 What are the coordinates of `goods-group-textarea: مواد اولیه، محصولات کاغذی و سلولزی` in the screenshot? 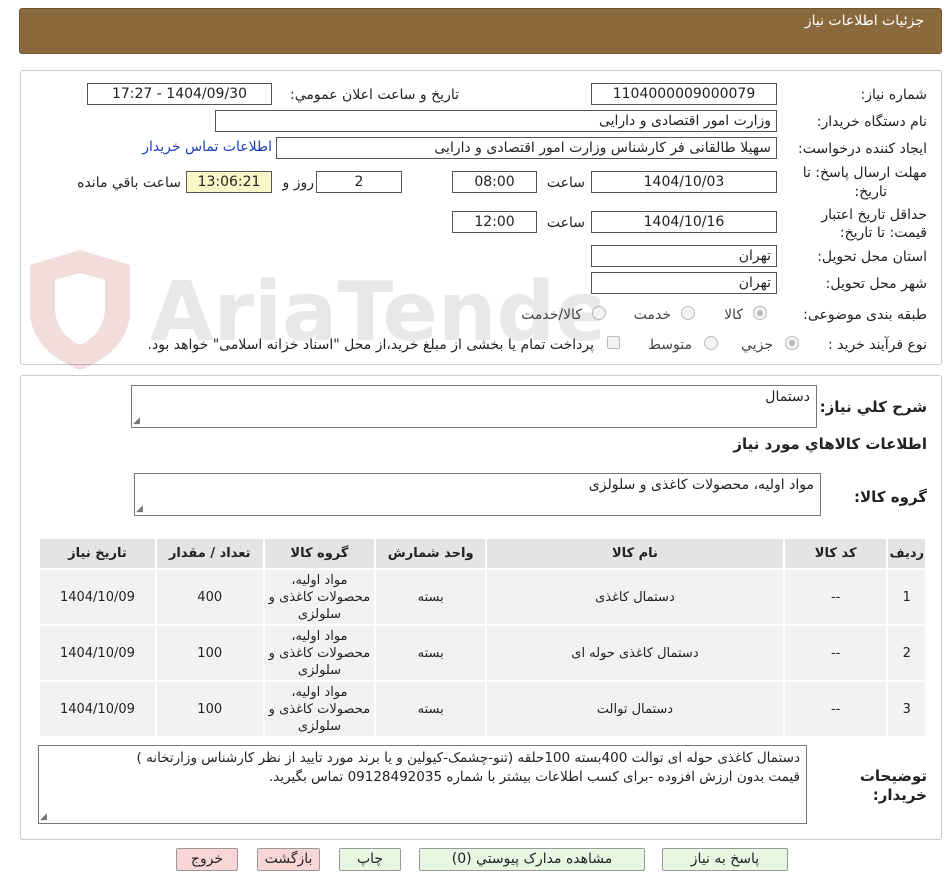 It's located at (477, 494).